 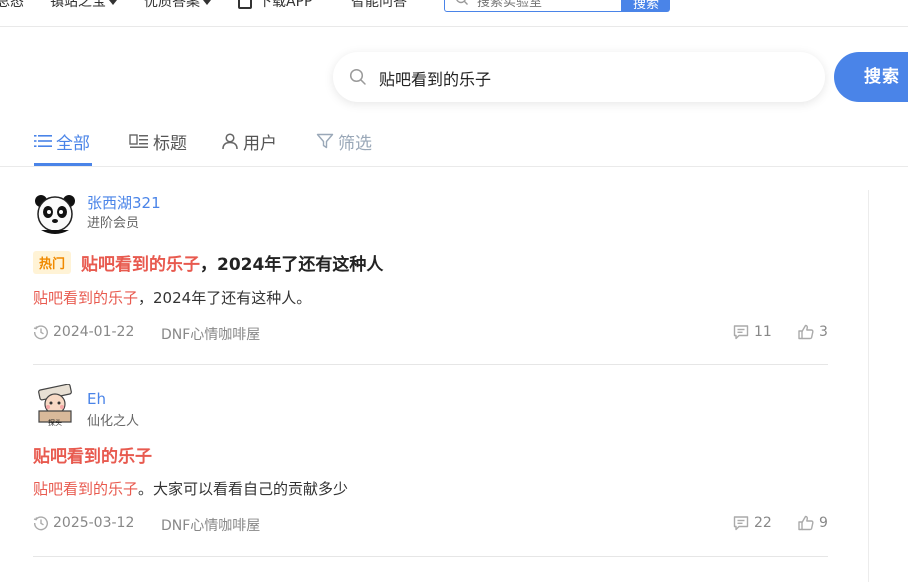 What do you see at coordinates (646, 6) in the screenshot?
I see `top-search-button: 搜索` at bounding box center [646, 6].